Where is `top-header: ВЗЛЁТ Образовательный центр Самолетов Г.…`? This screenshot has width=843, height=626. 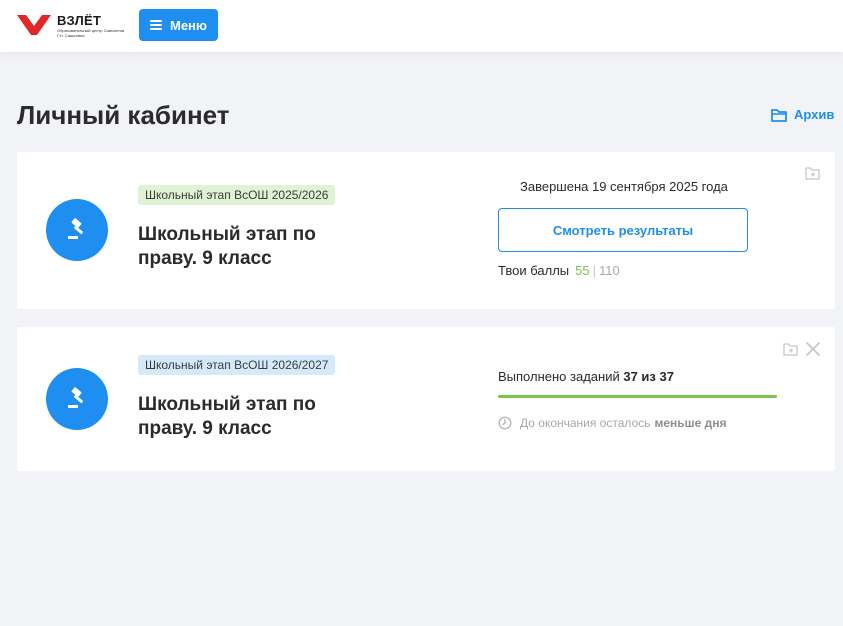
top-header: ВЗЛЁТ Образовательный центр Самолетов Г.… is located at coordinates (421, 26).